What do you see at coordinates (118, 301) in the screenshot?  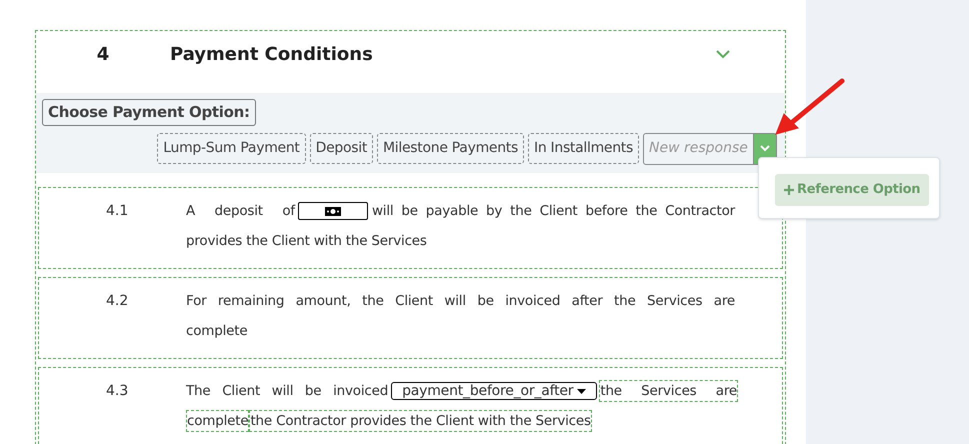 I see `clause-number: 4.2` at bounding box center [118, 301].